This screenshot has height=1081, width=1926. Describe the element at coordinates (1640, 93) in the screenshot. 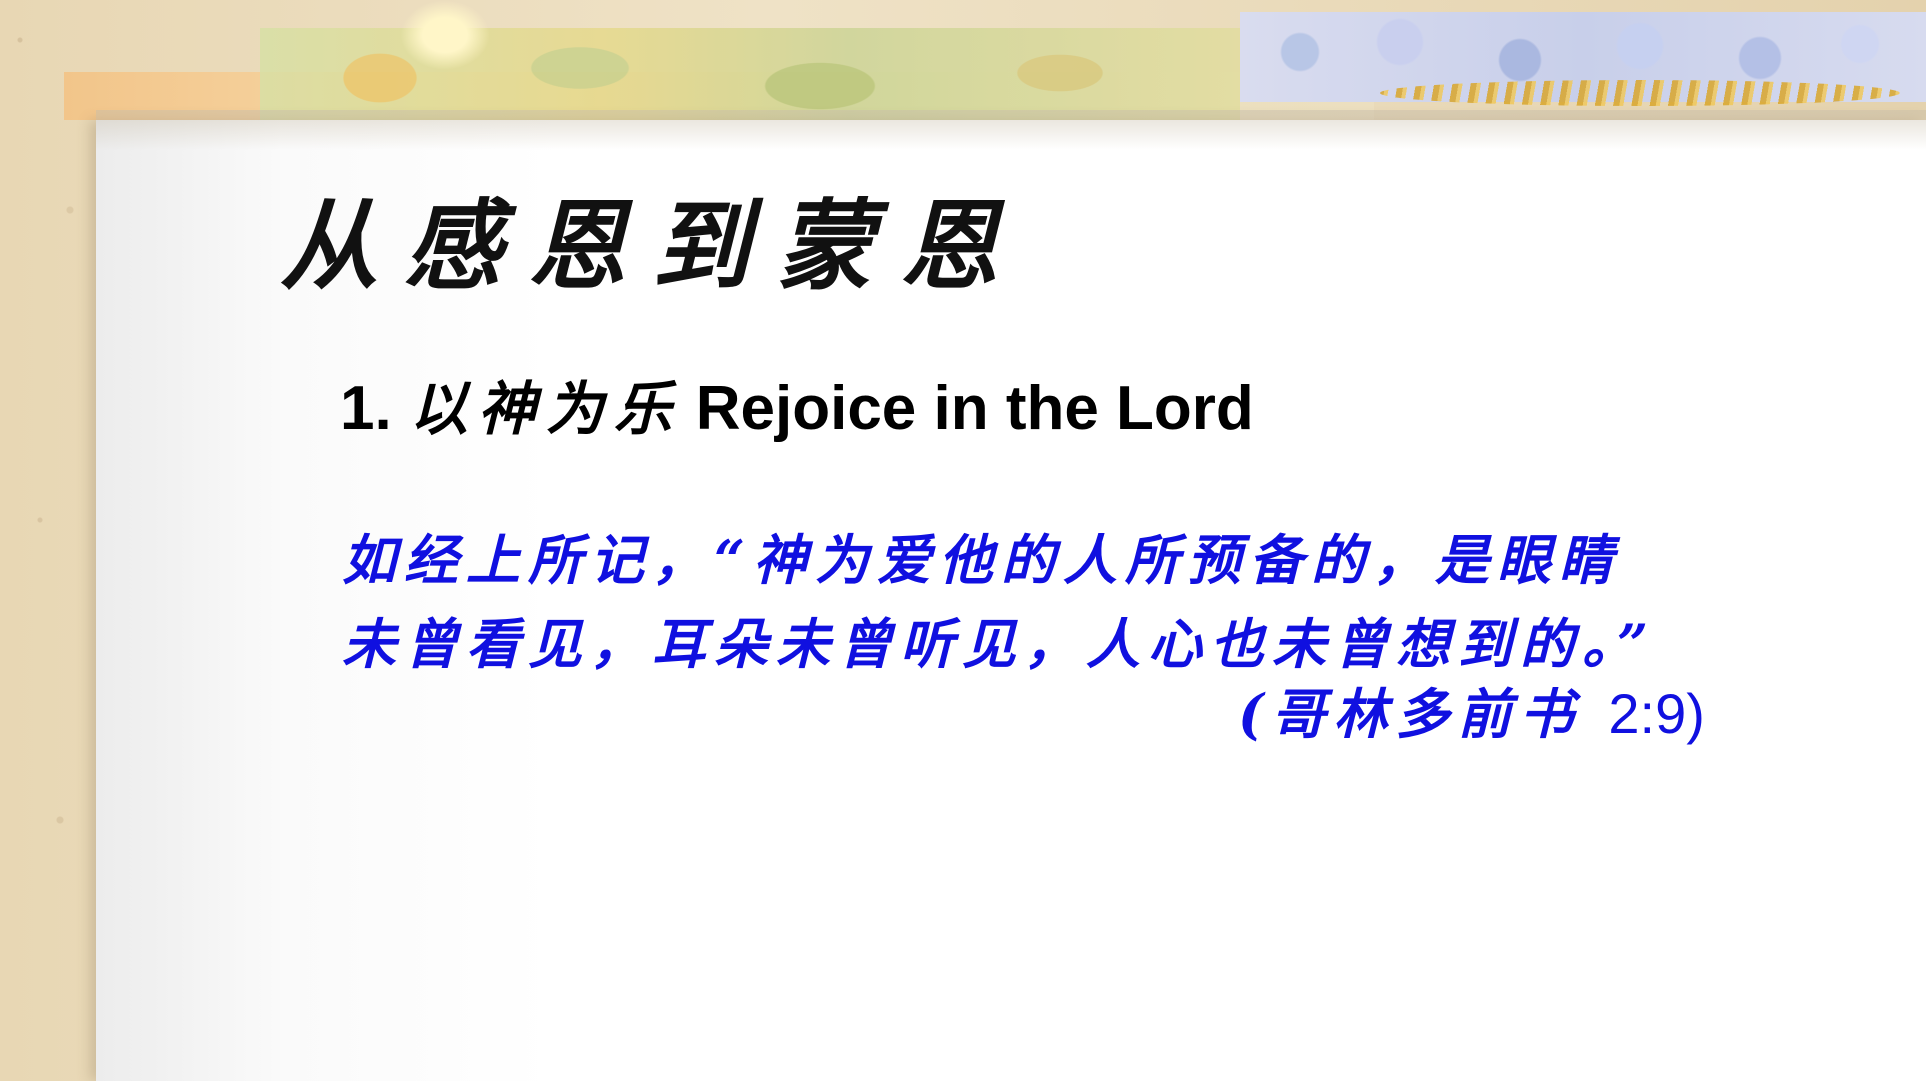

I see `banner-wheat-image` at that location.